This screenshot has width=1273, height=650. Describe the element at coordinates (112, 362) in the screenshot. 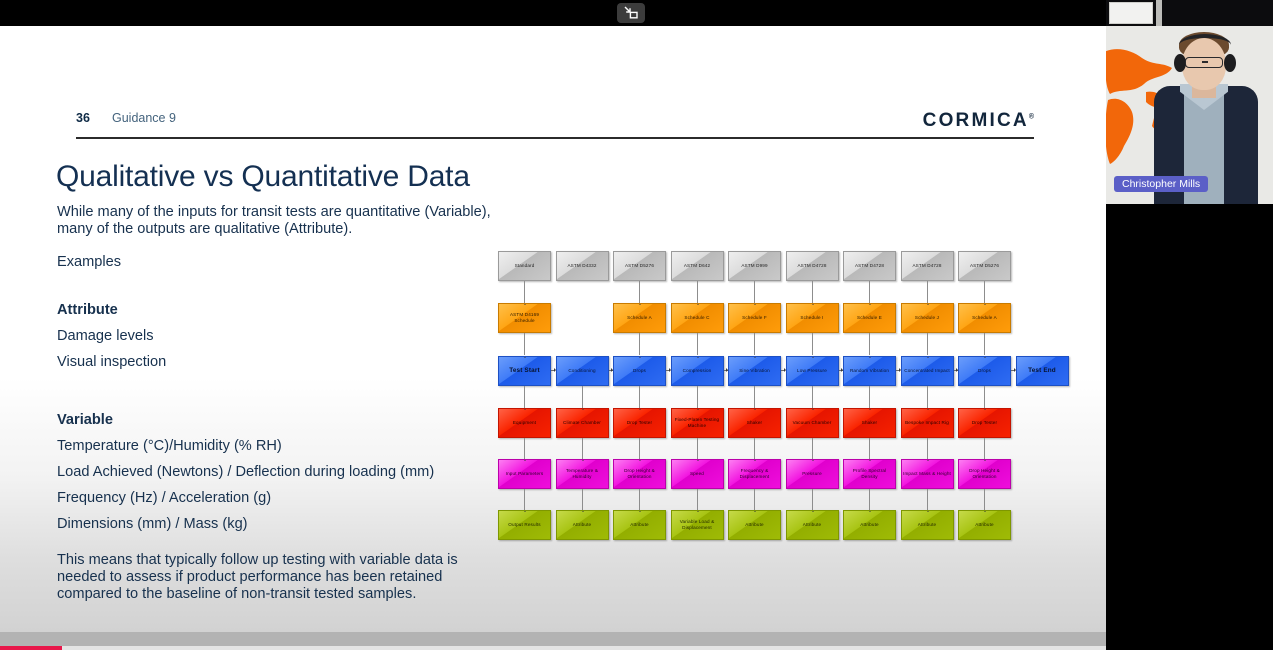

I see `attribute-item: Visual inspection` at that location.